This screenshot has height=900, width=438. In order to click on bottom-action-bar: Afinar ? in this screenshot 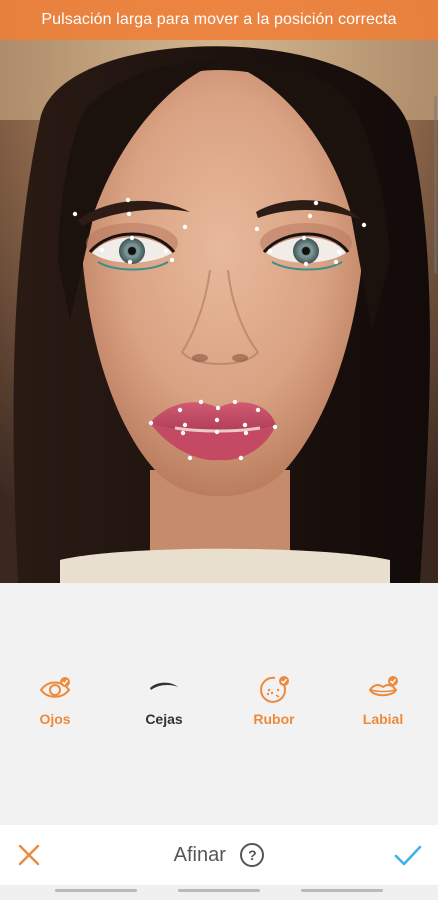, I will do `click(219, 855)`.